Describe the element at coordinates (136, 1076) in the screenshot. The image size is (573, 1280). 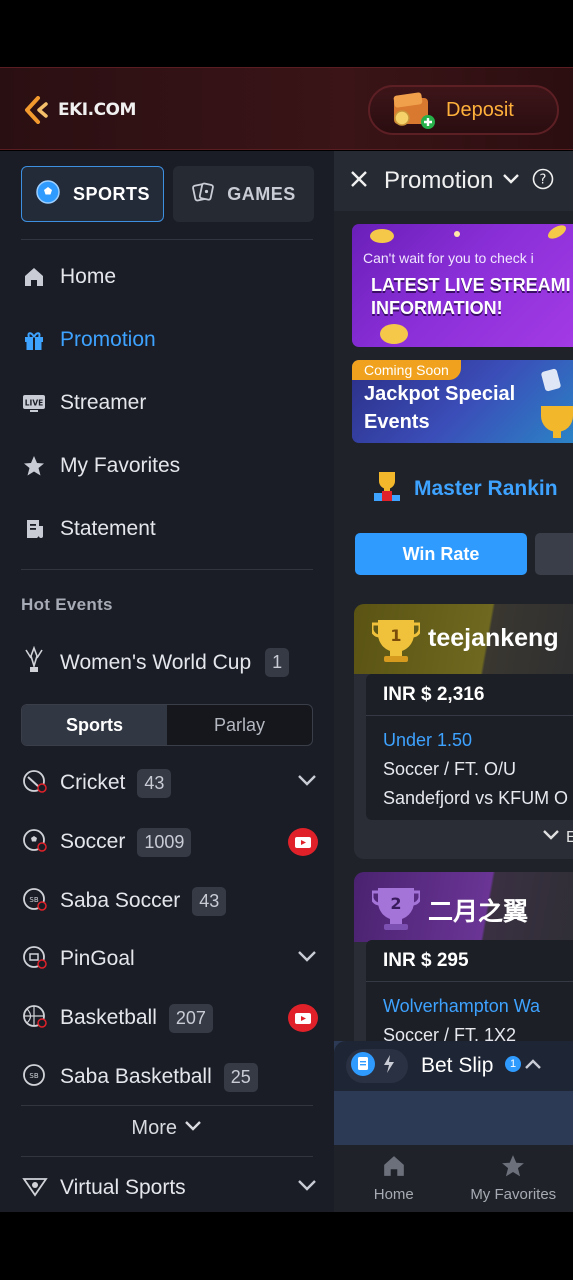
I see `sport-label: Saba Basketball` at that location.